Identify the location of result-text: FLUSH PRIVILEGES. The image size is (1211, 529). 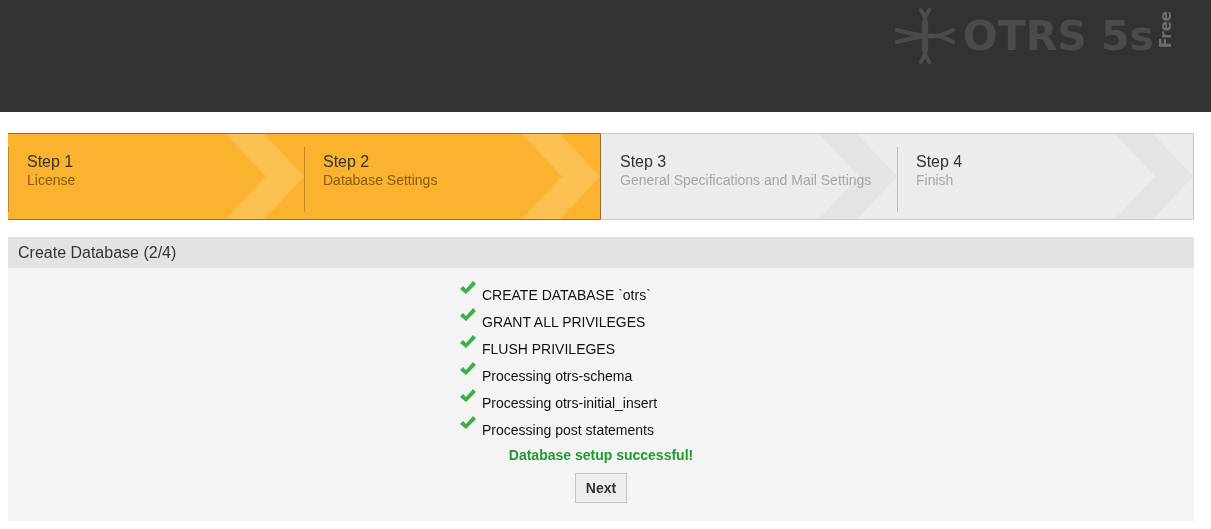
(549, 349).